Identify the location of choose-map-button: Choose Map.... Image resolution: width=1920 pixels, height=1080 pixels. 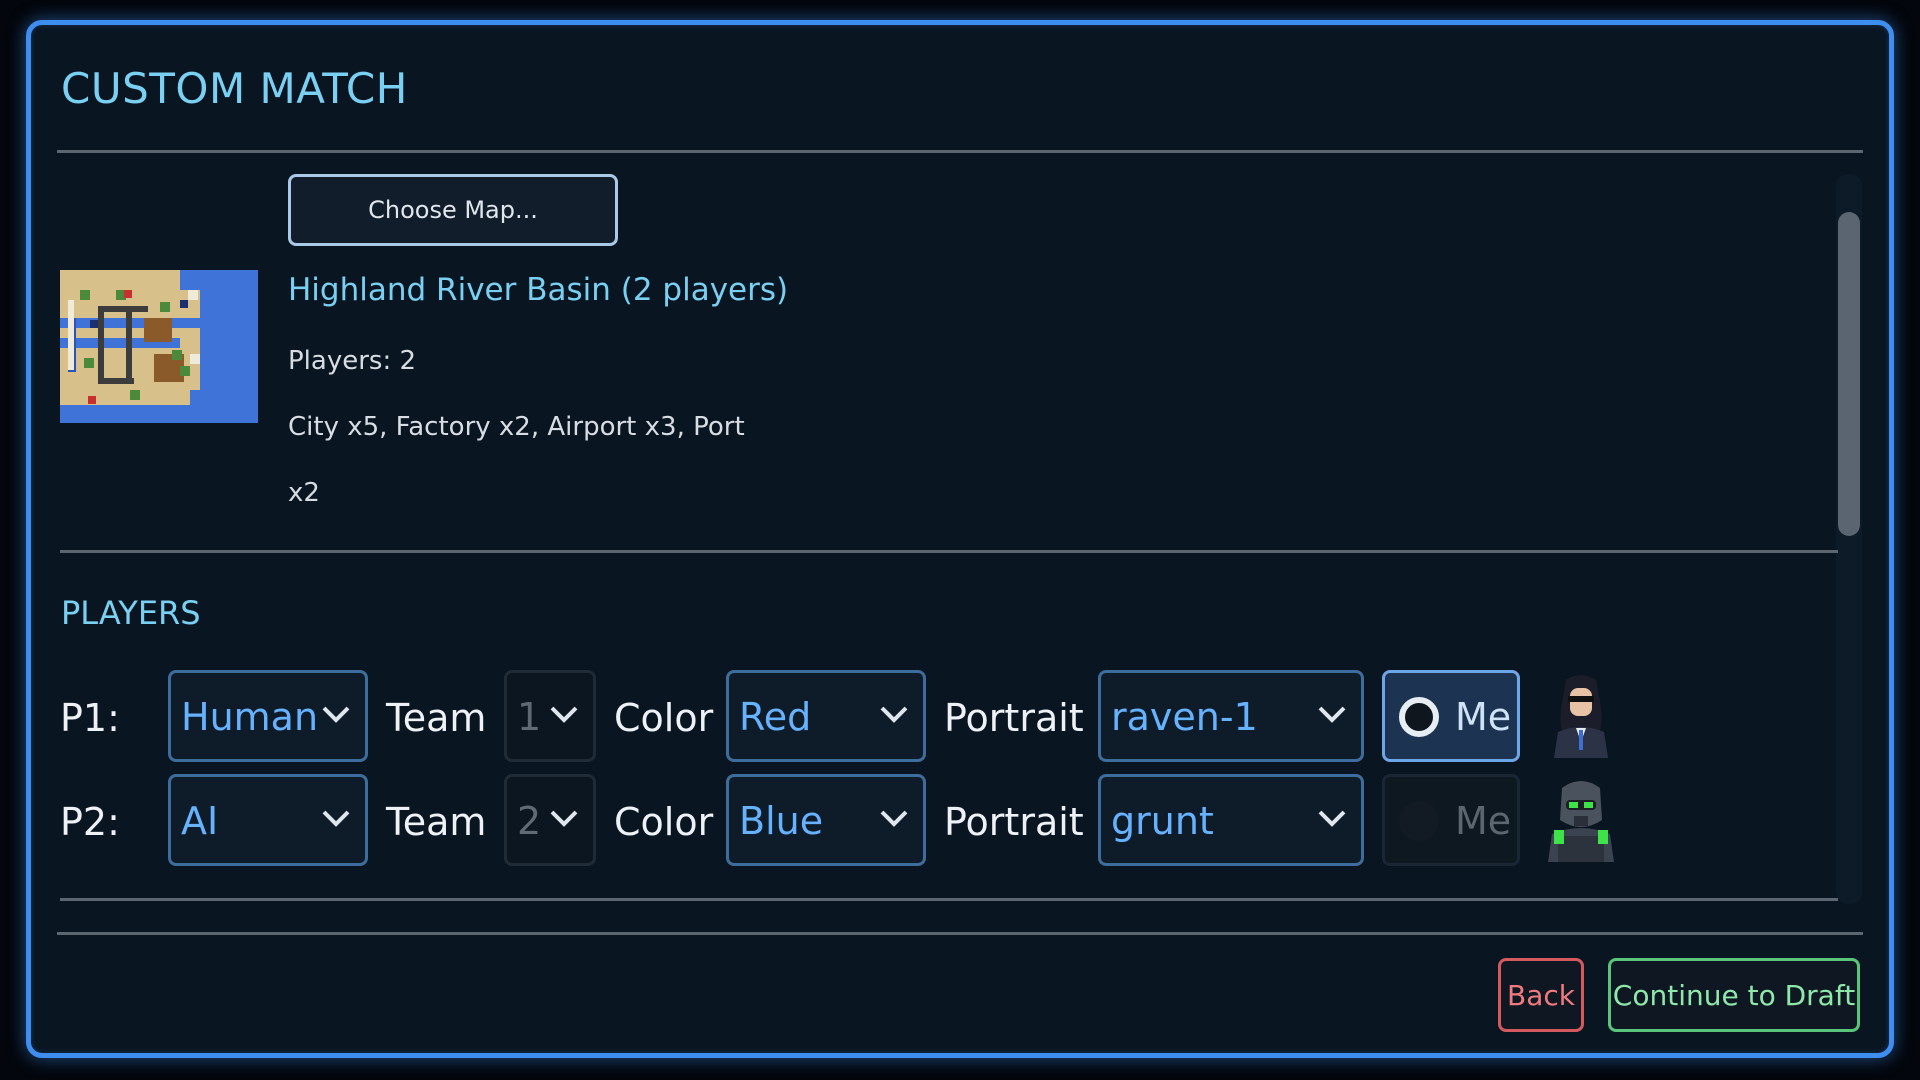
(453, 210).